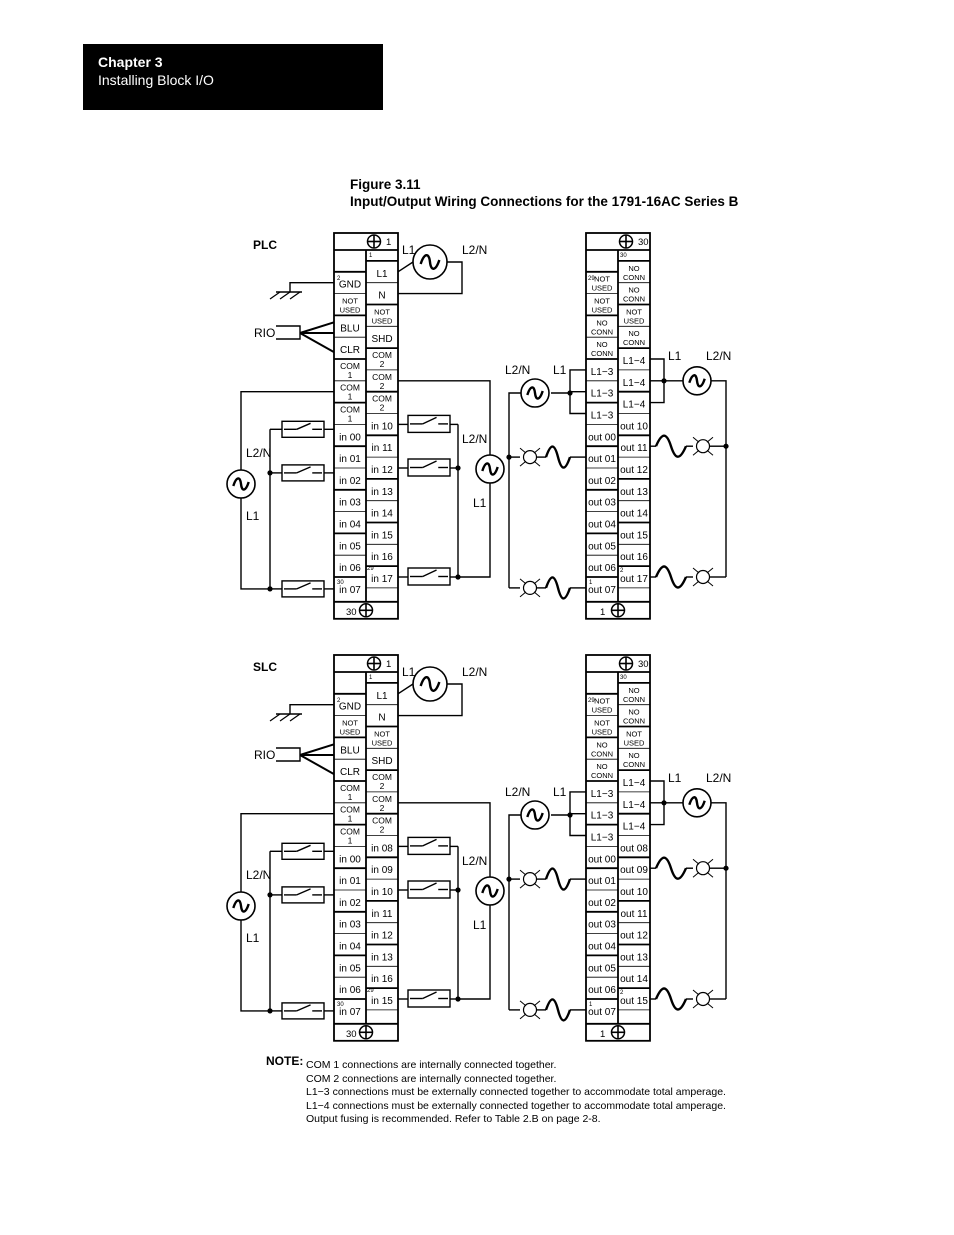 This screenshot has width=954, height=1235. I want to click on output-wire, so click(719, 900).